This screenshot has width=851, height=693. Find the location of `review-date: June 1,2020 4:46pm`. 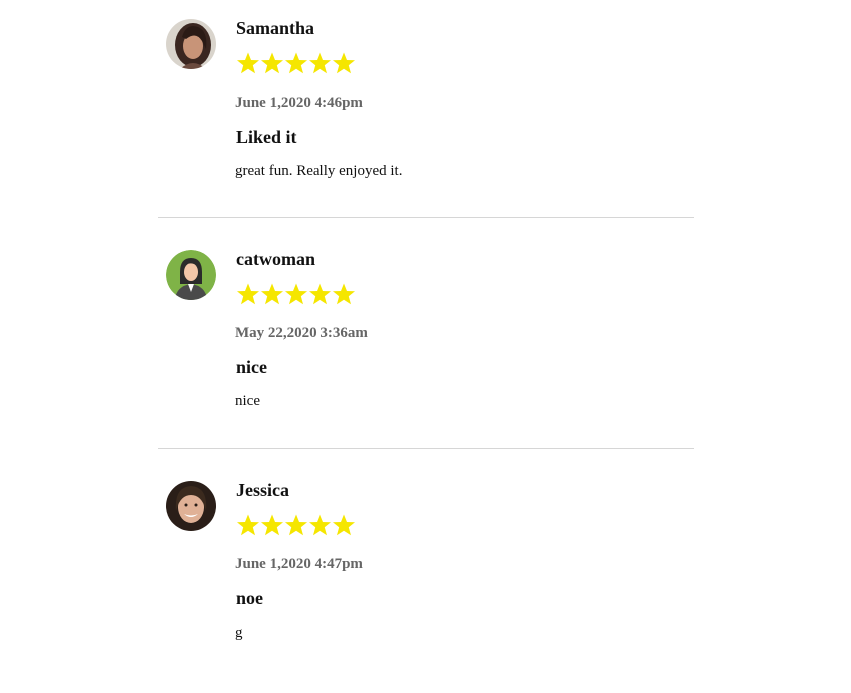

review-date: June 1,2020 4:46pm is located at coordinates (299, 103).